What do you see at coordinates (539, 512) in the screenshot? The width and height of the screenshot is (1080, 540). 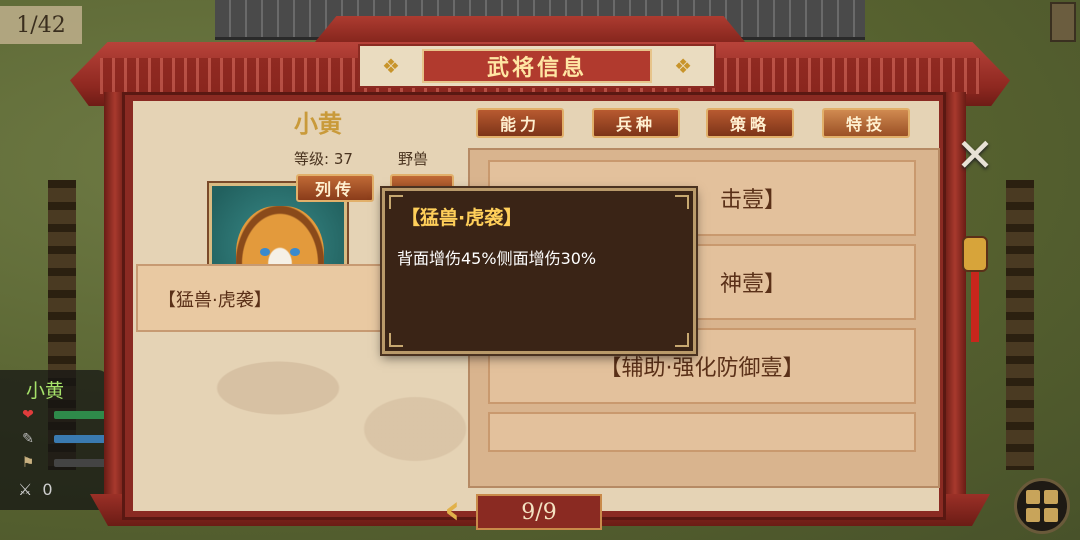 I see `page-indicator: 9/9` at bounding box center [539, 512].